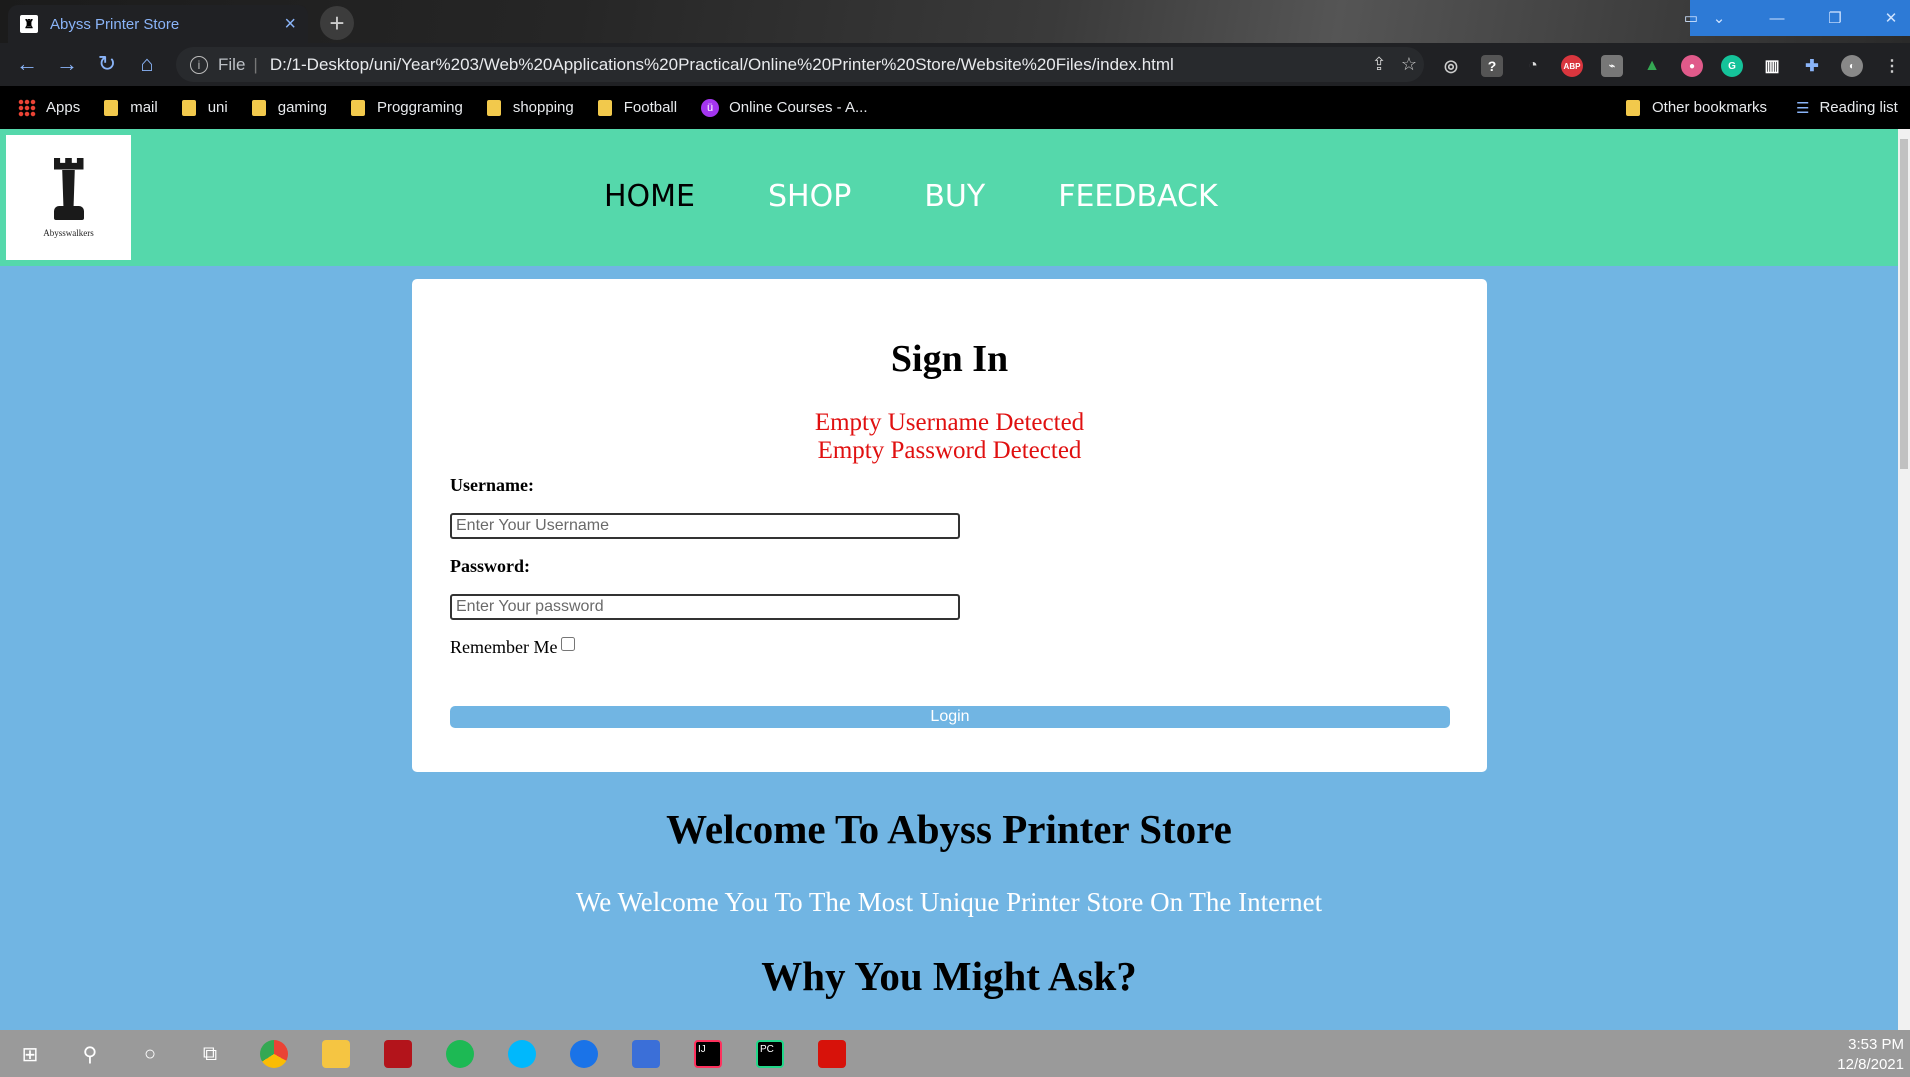 The width and height of the screenshot is (1910, 1077). What do you see at coordinates (1852, 66) in the screenshot?
I see `profile-avatar: ◐` at bounding box center [1852, 66].